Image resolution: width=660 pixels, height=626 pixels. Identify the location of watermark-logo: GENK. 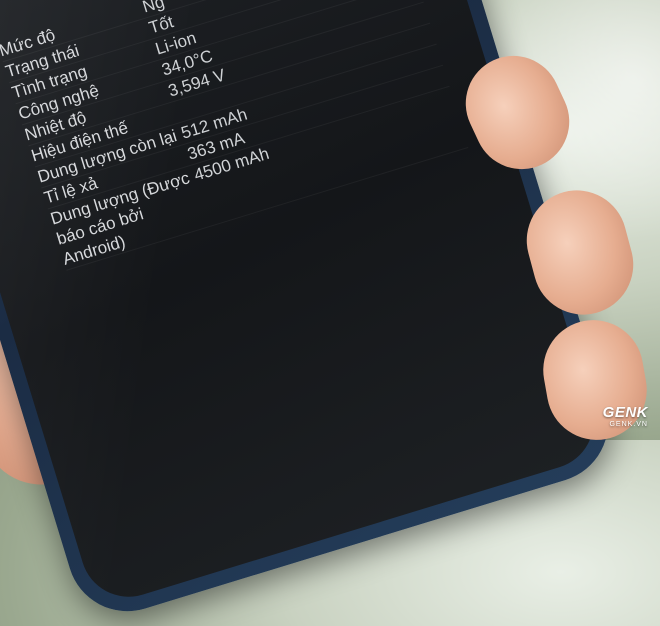
(625, 412).